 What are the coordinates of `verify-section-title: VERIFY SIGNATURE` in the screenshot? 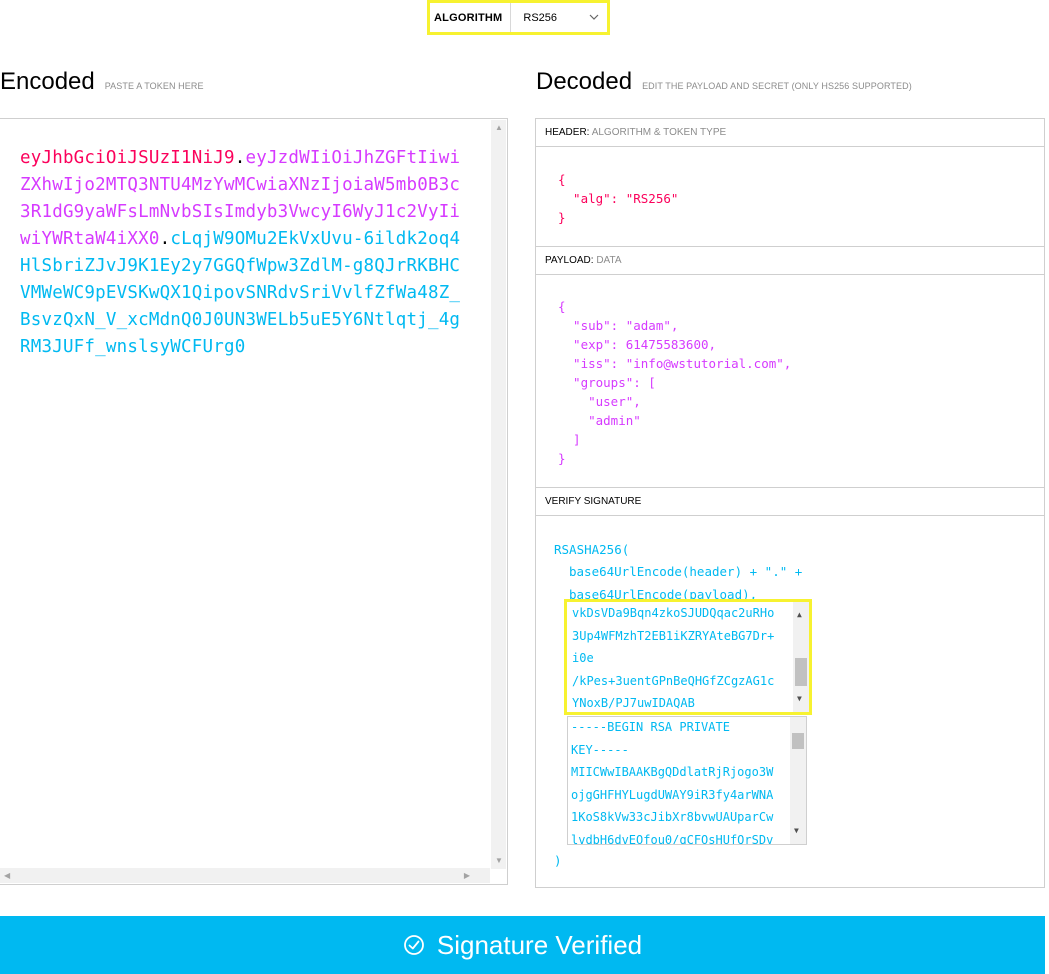 It's located at (790, 502).